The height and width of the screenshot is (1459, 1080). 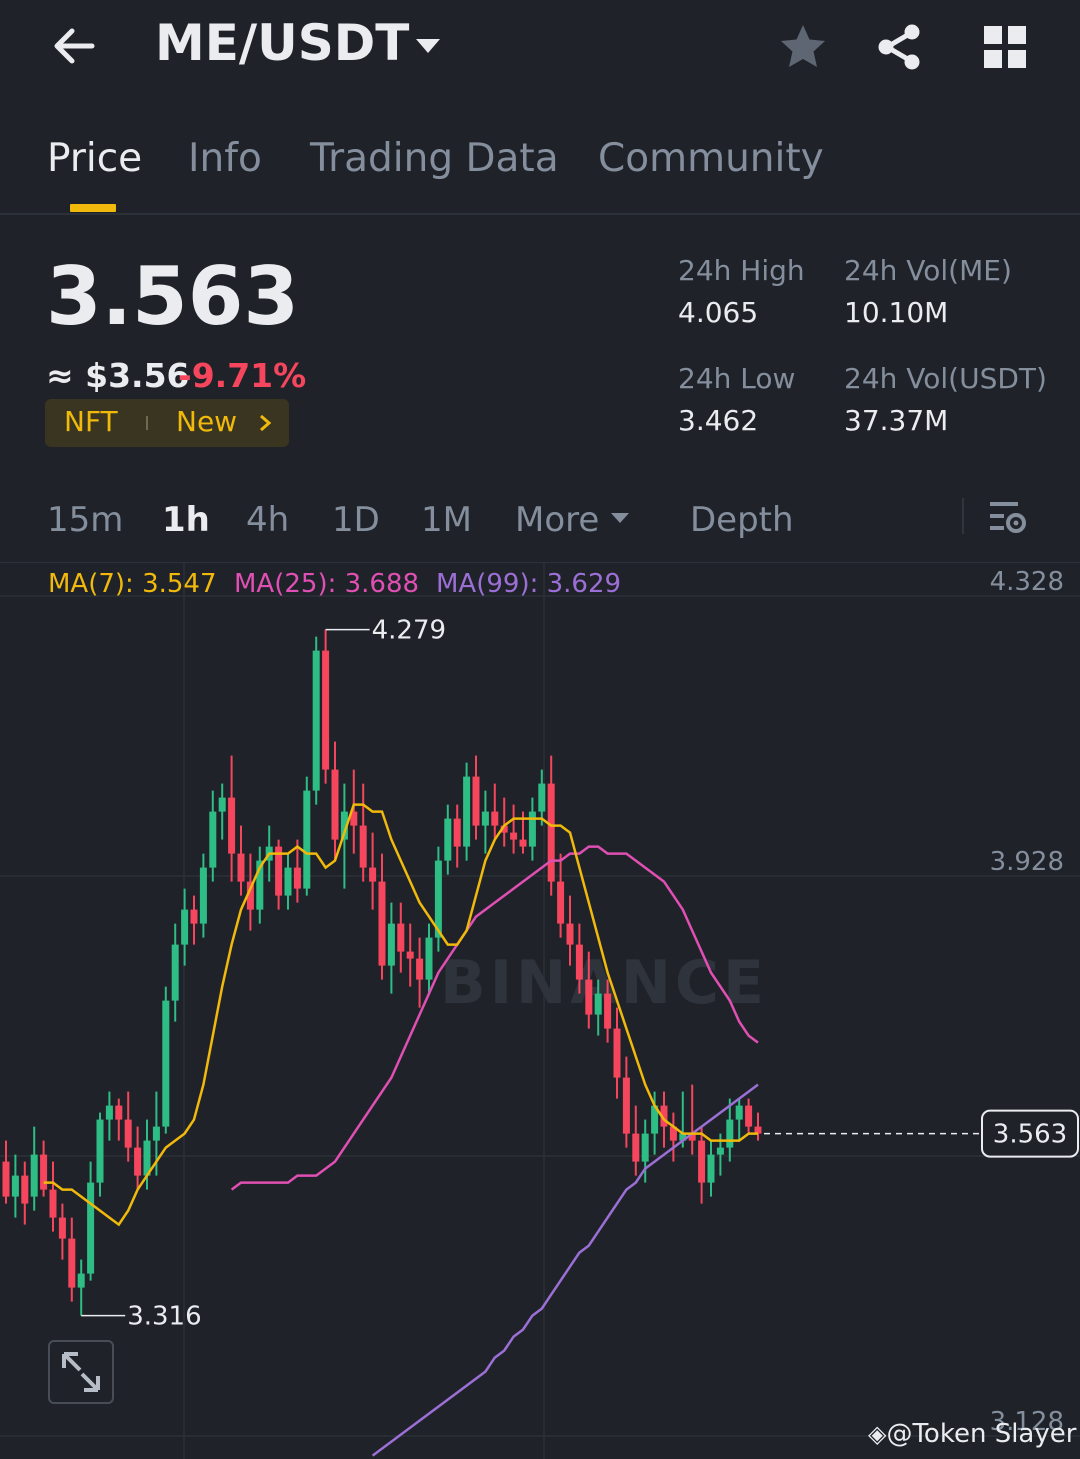 What do you see at coordinates (718, 312) in the screenshot?
I see `high-value: 4.065` at bounding box center [718, 312].